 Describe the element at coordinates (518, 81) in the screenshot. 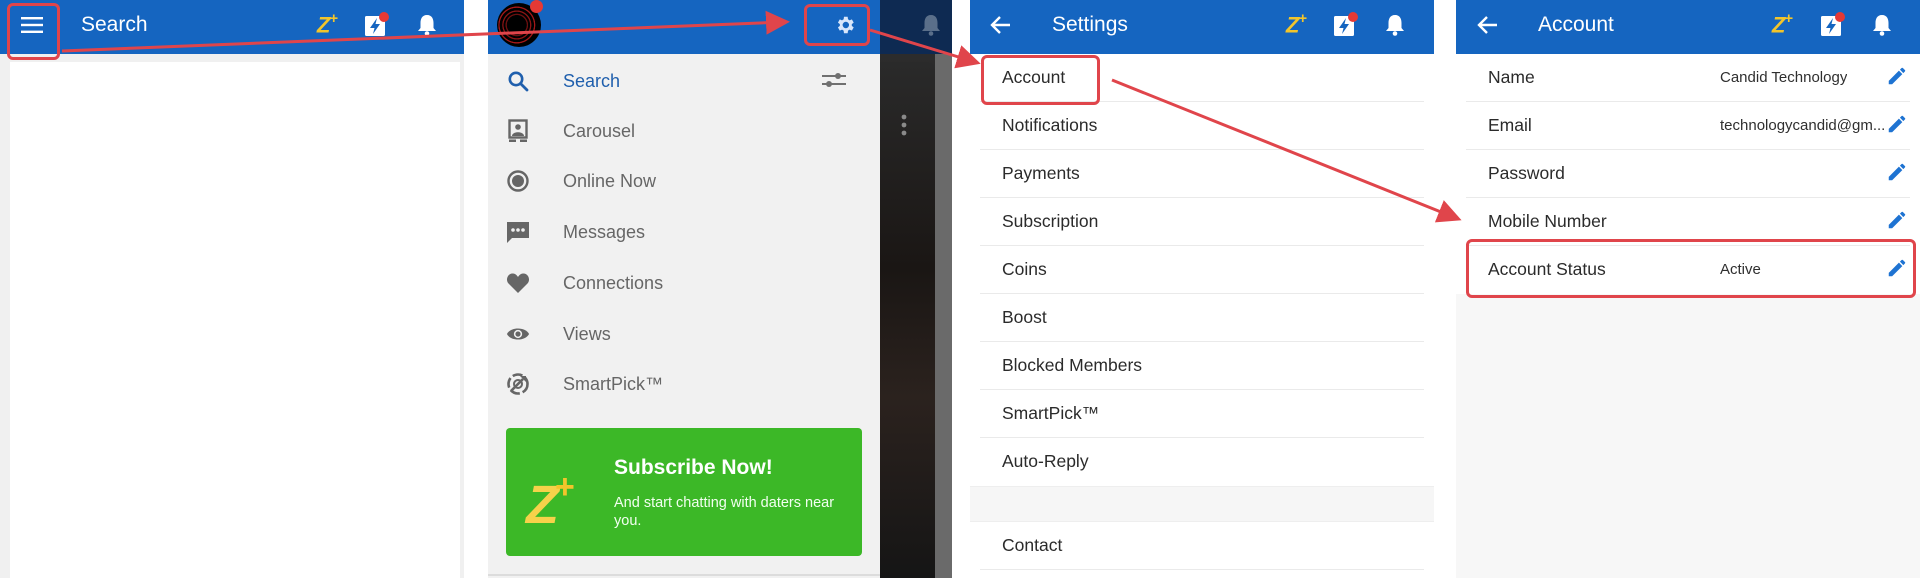

I see `search-icon` at that location.